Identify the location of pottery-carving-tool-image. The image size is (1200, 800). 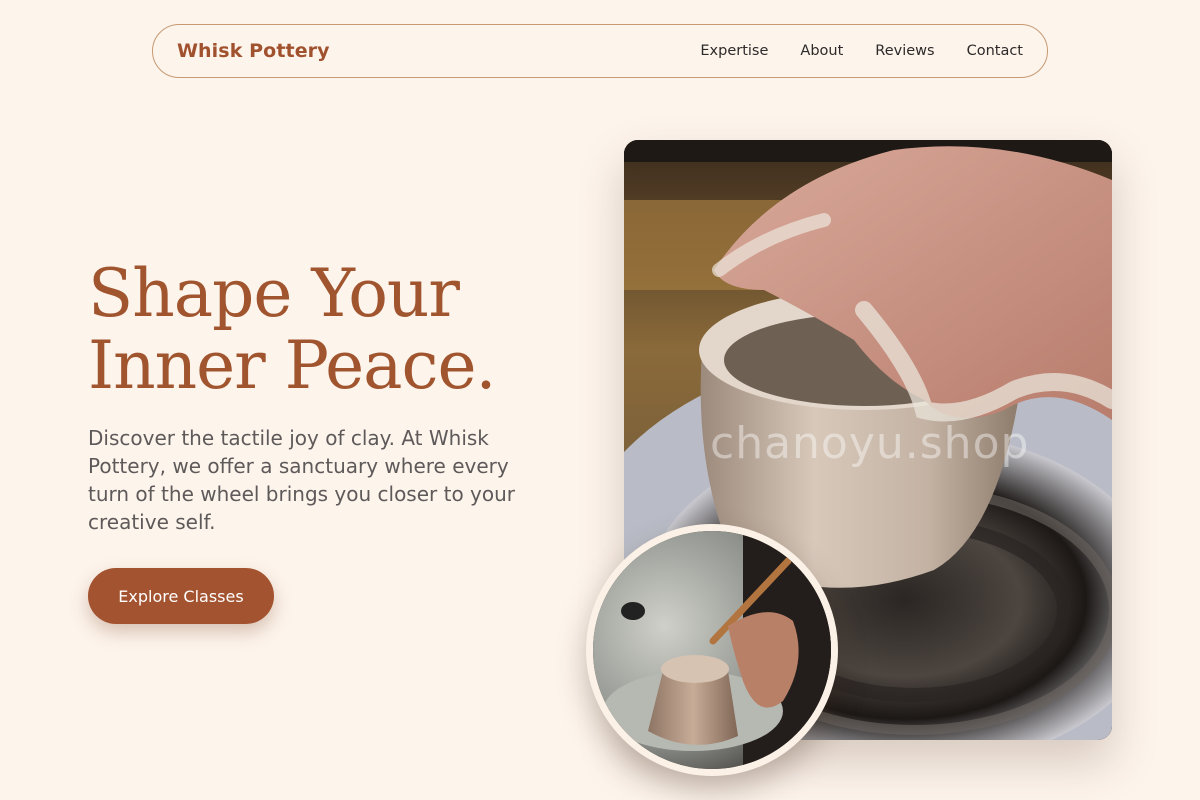
(712, 650).